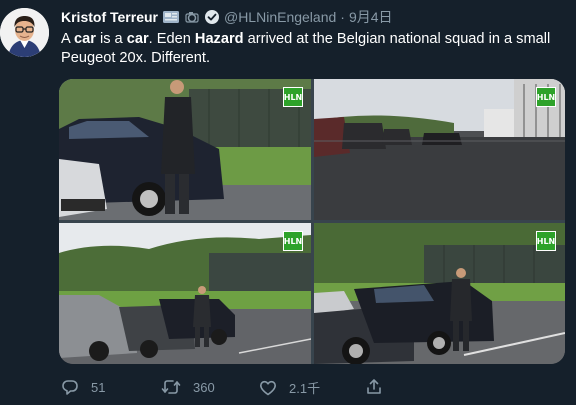 The height and width of the screenshot is (405, 576). I want to click on share-icon, so click(374, 387).